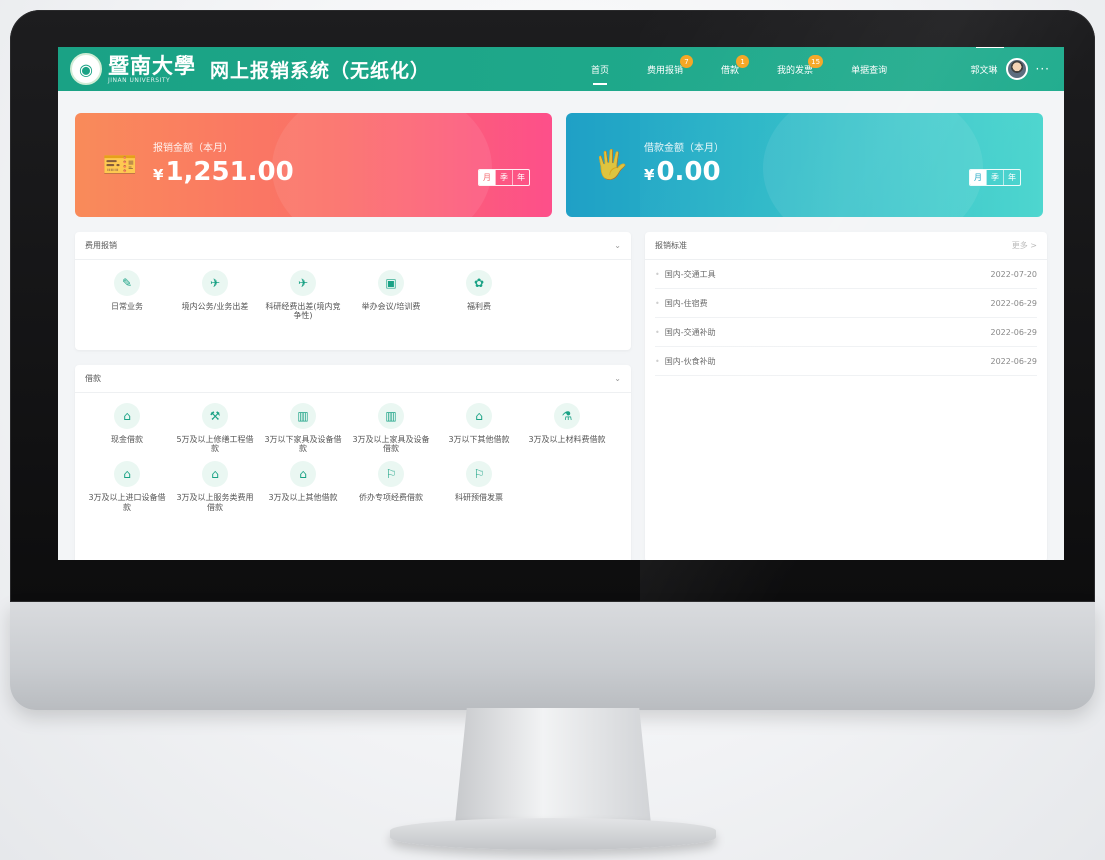 This screenshot has width=1105, height=860. What do you see at coordinates (127, 283) in the screenshot?
I see `tile-icon: ✎` at bounding box center [127, 283].